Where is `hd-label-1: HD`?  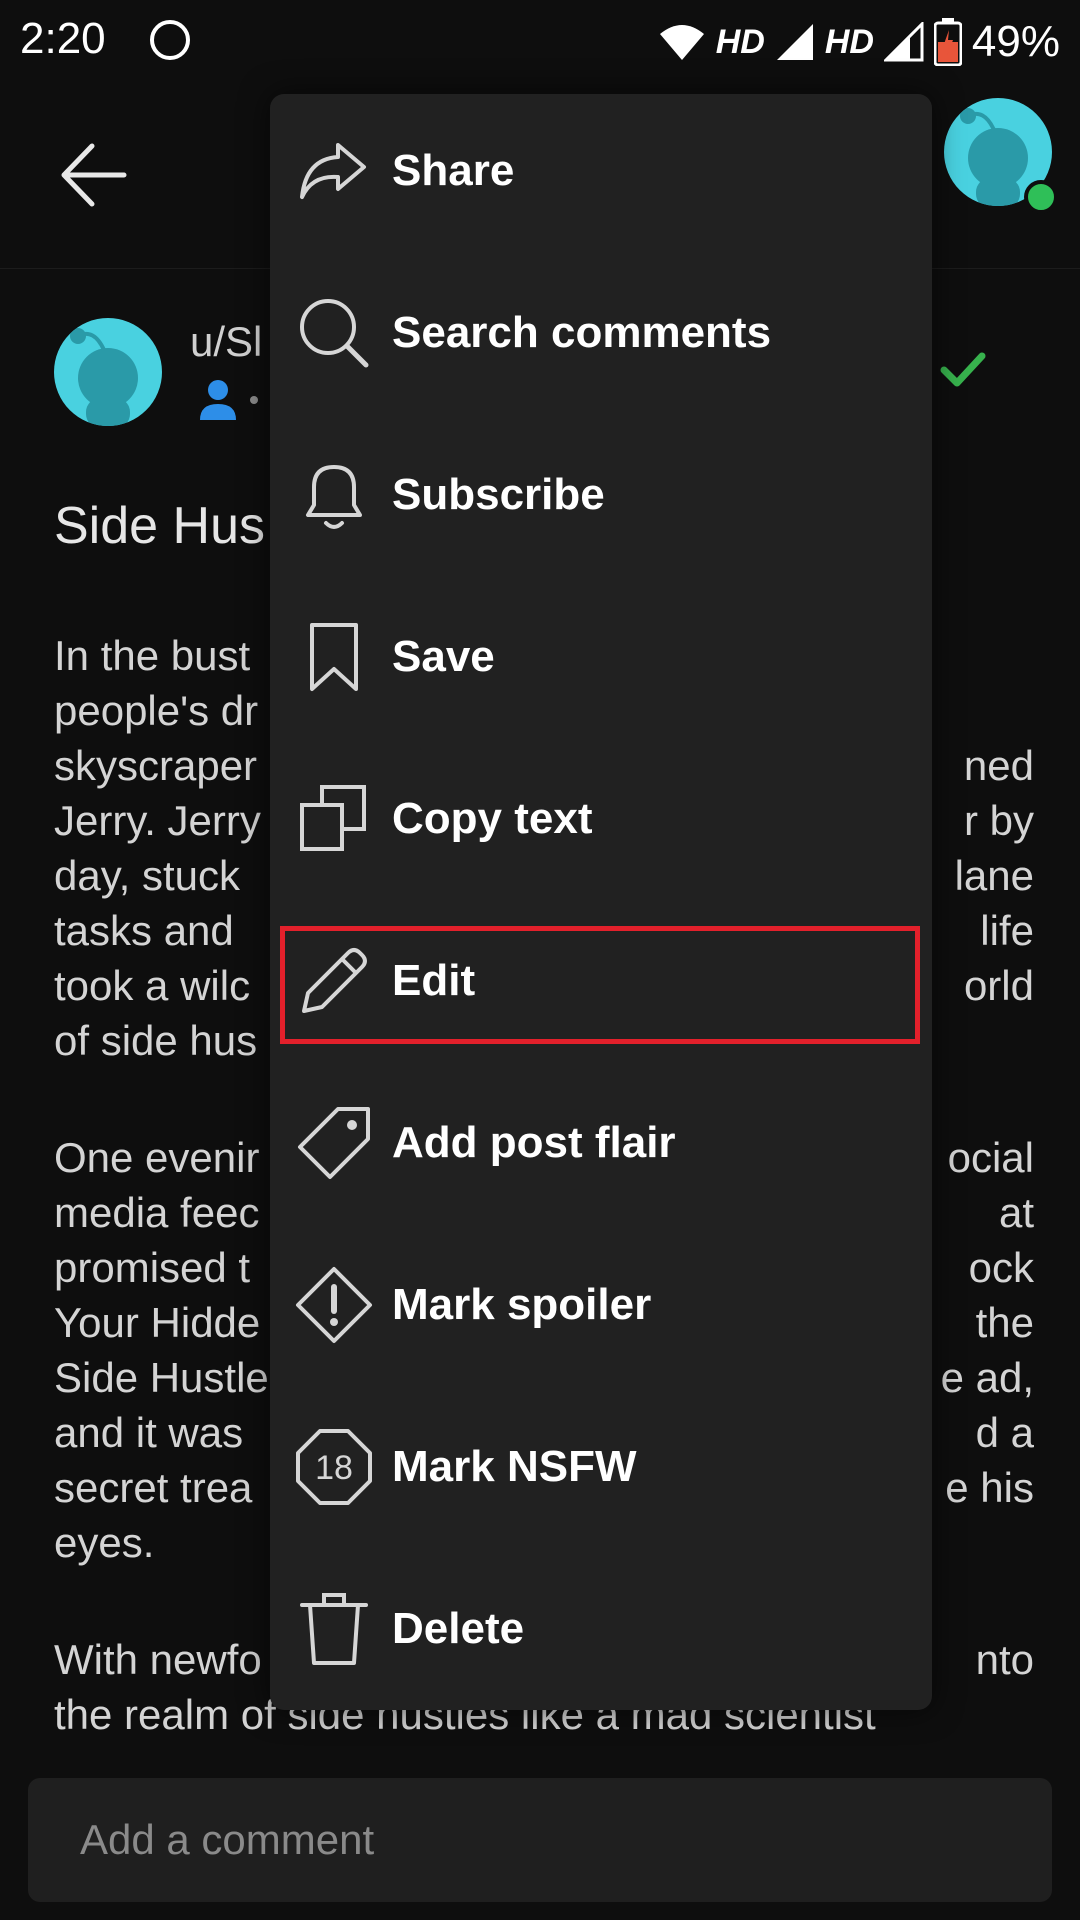
hd-label-1: HD is located at coordinates (740, 41).